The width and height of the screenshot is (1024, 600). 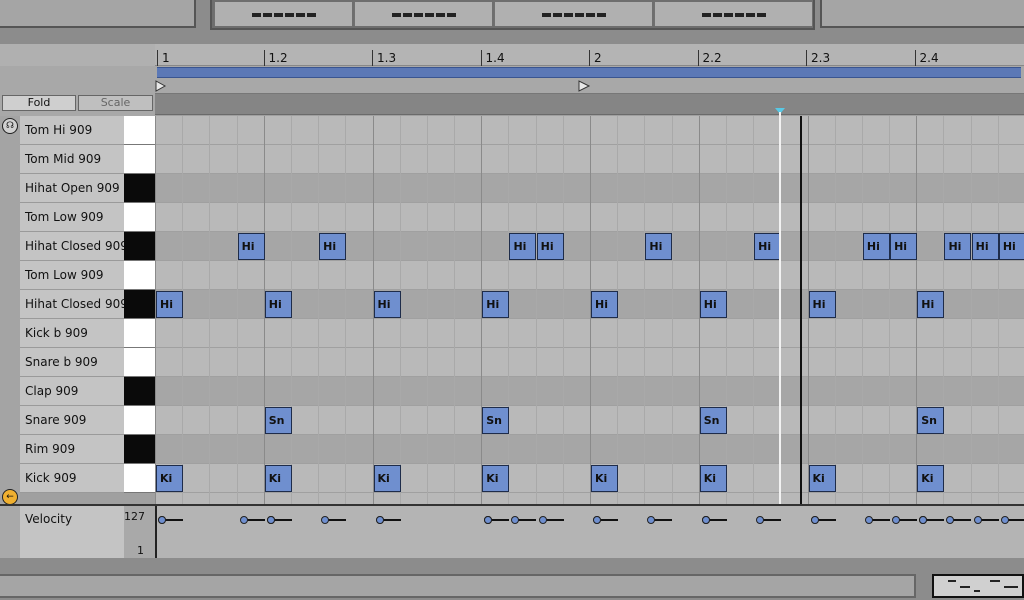 I want to click on scrub-strip, so click(x=589, y=104).